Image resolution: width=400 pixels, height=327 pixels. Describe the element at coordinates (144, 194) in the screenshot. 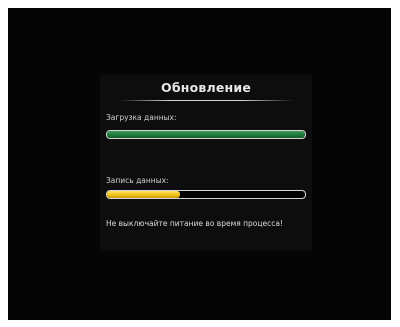

I see `write-progress-fill` at that location.